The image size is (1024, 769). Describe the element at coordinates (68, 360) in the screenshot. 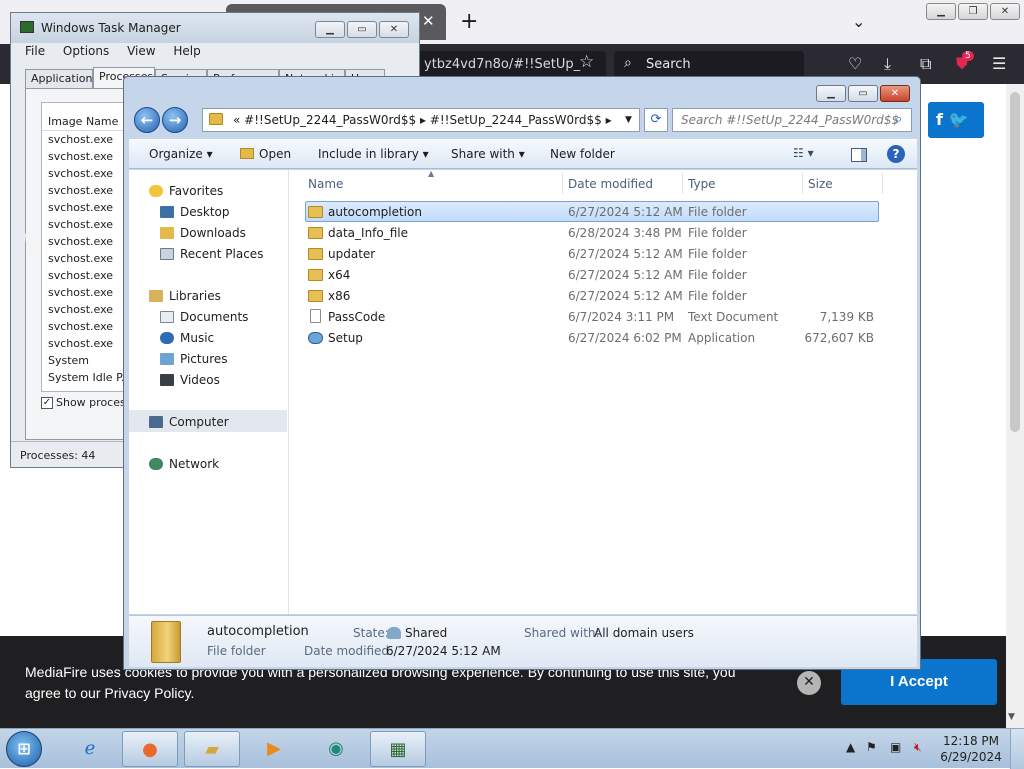

I see `process-row: System` at that location.